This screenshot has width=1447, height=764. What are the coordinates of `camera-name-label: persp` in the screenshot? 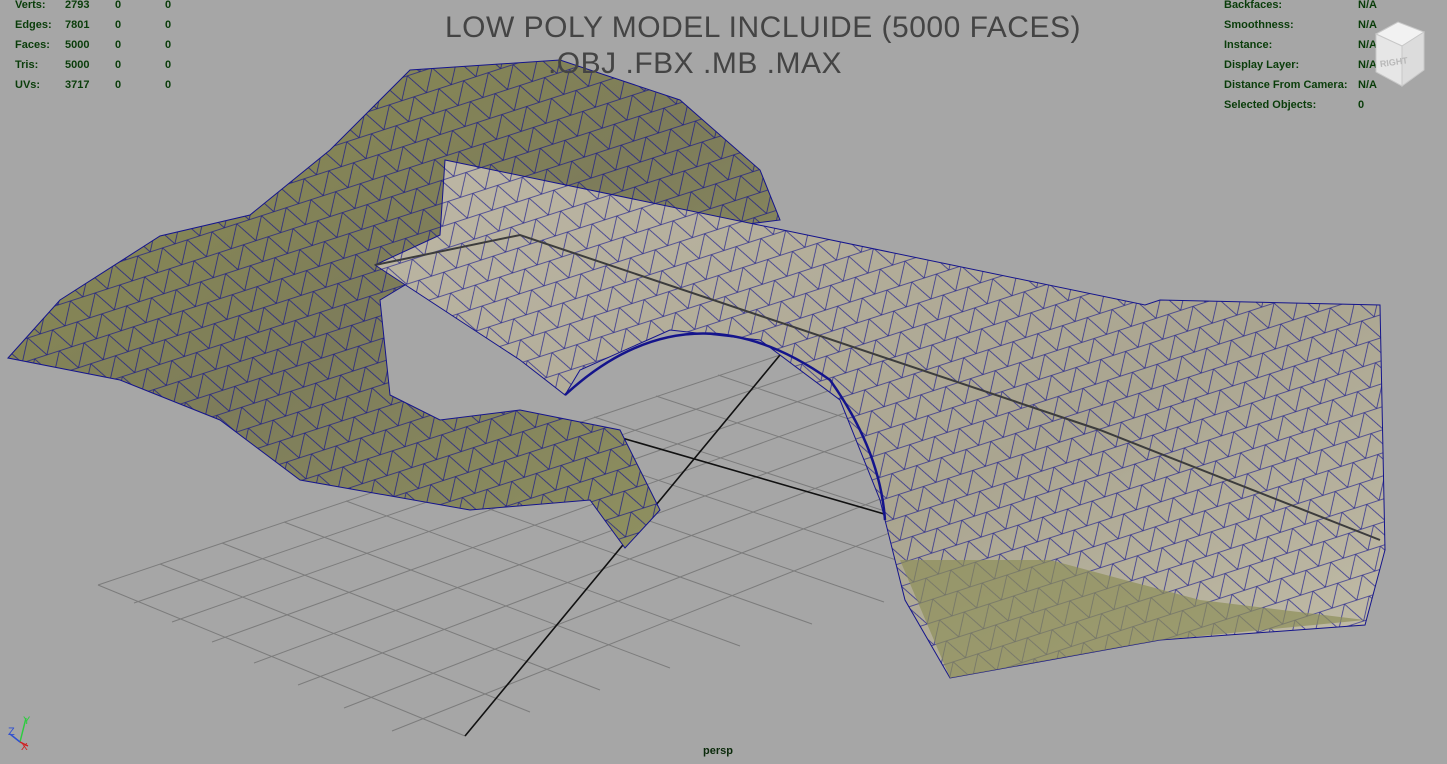 It's located at (718, 751).